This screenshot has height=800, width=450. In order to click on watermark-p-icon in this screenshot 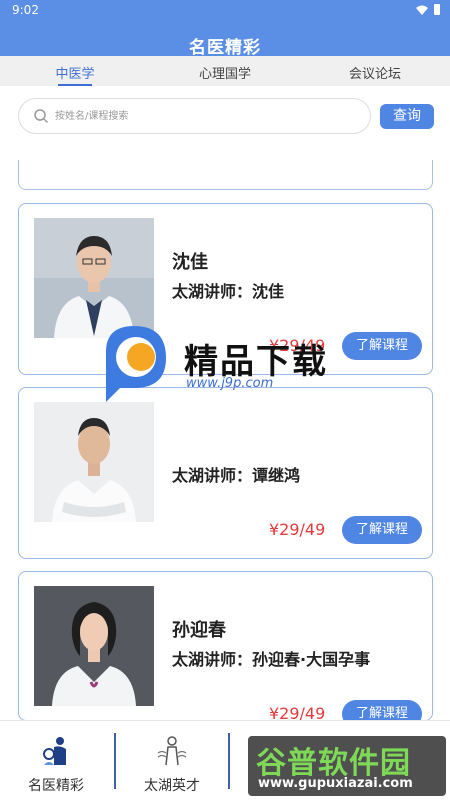, I will do `click(136, 364)`.